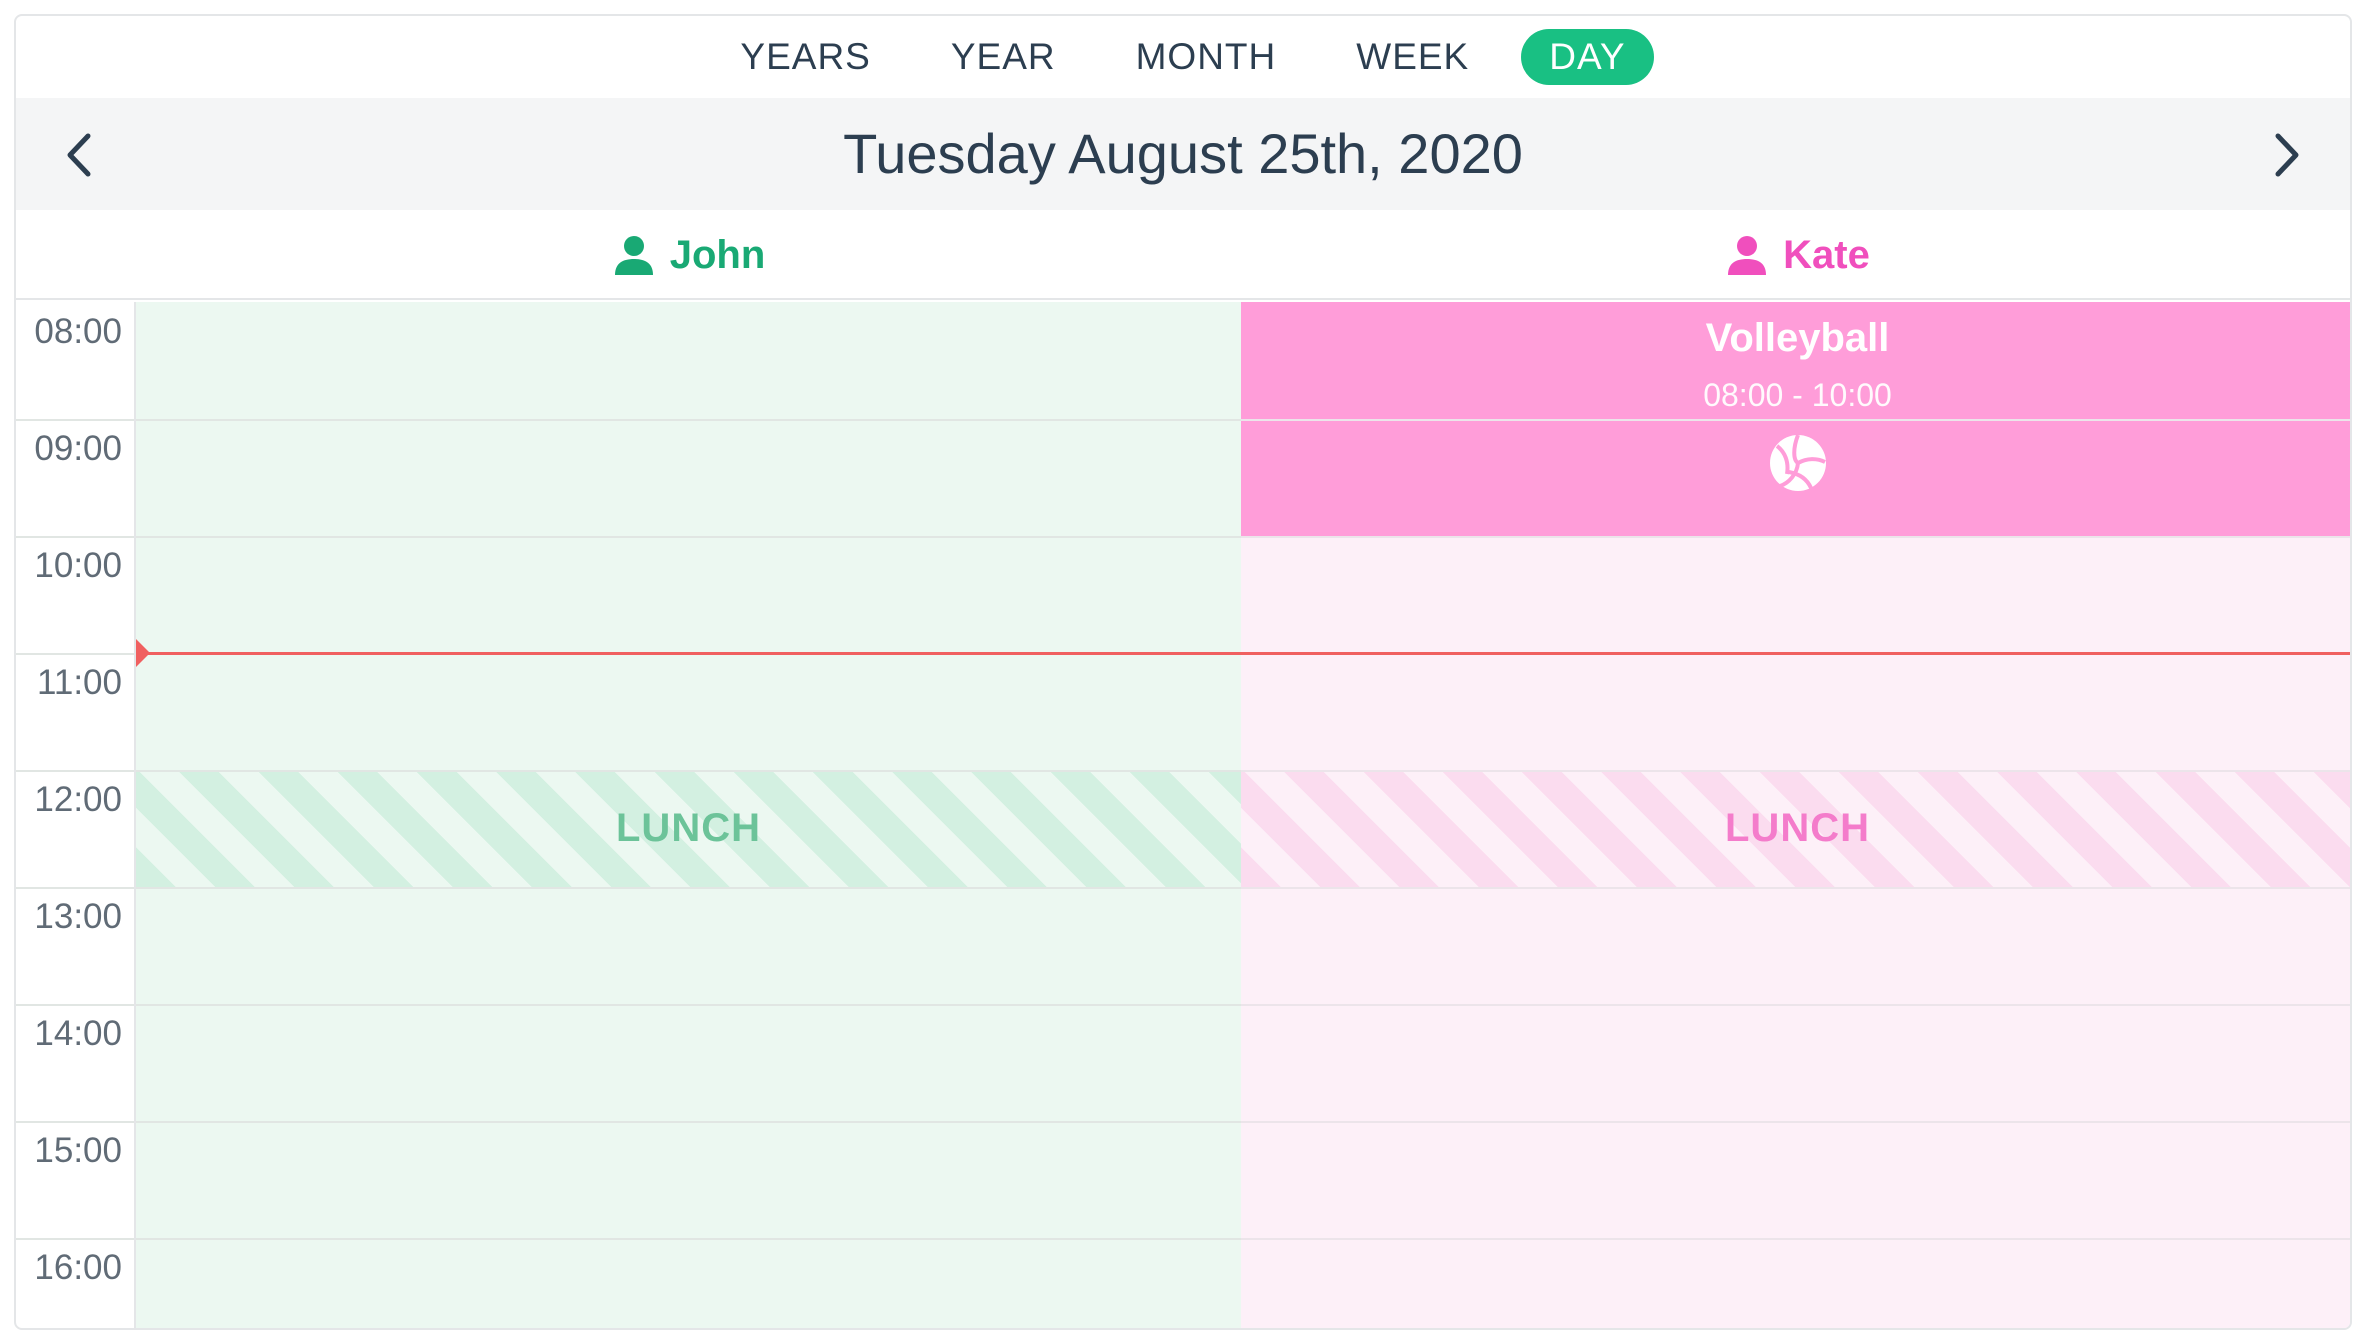 This screenshot has height=1344, width=2364. I want to click on date-navigation: Tuesday August 25th, 2020, so click(1183, 154).